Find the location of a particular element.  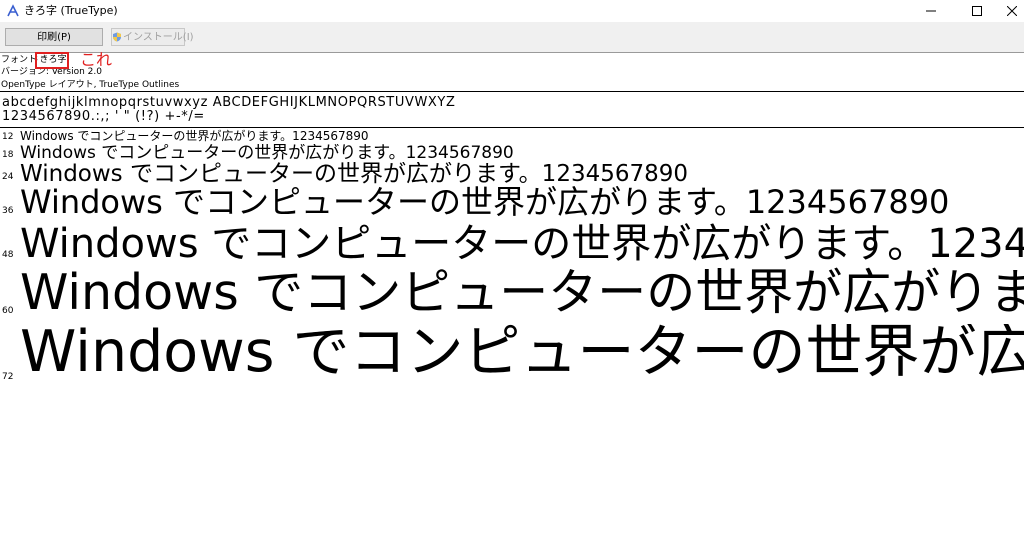

font-a-icon is located at coordinates (13, 10).